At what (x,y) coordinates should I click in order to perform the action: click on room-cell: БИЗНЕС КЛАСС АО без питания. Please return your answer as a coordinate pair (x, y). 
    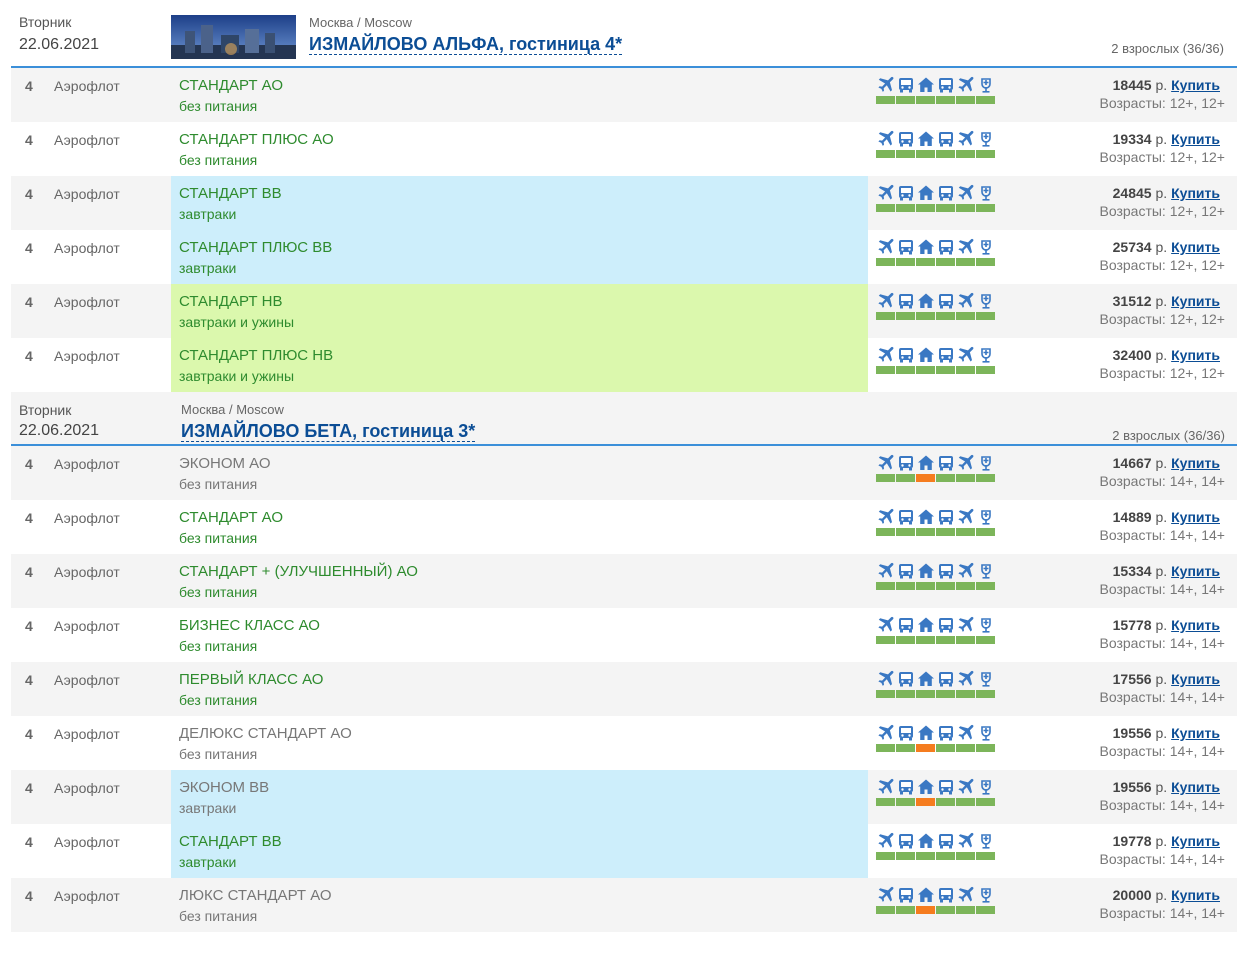
    Looking at the image, I should click on (519, 635).